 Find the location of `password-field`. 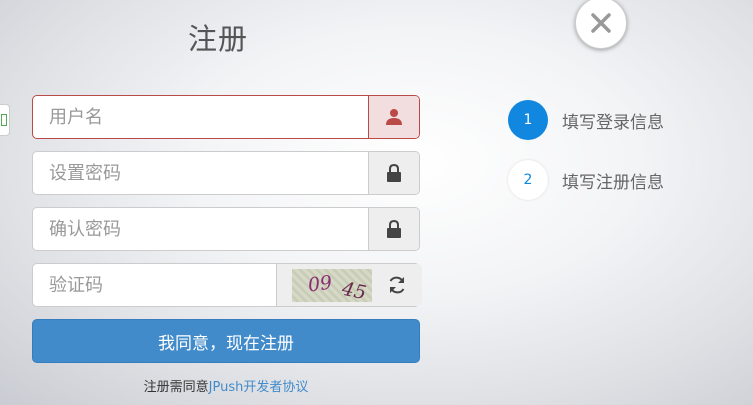

password-field is located at coordinates (226, 173).